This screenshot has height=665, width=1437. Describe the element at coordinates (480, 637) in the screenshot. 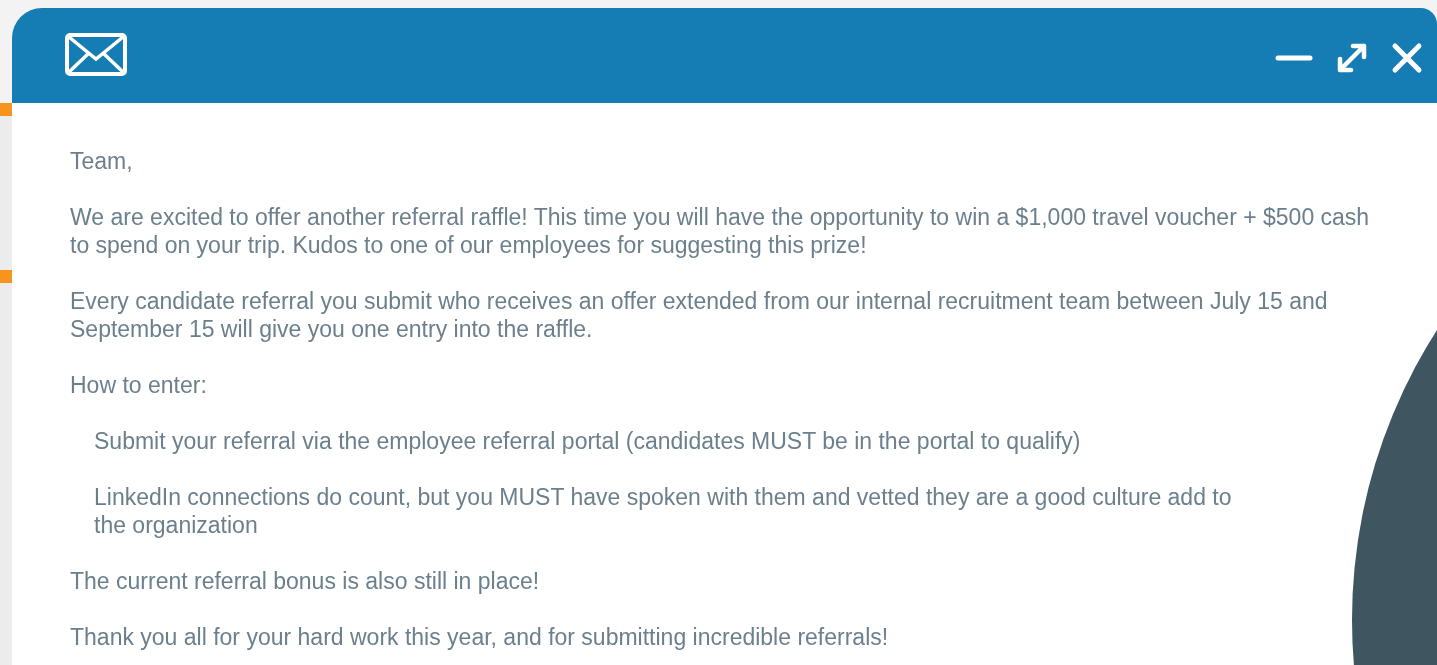

I see `message-paragraph: Thank you all for your hard work this year, and for submitting incredible referrals!` at that location.